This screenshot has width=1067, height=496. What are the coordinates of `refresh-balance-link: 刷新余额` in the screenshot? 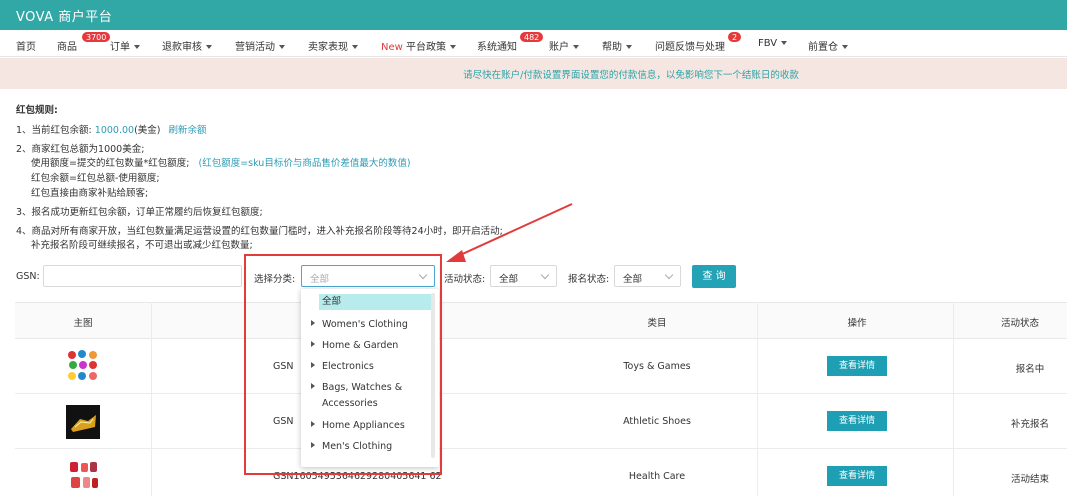 It's located at (188, 130).